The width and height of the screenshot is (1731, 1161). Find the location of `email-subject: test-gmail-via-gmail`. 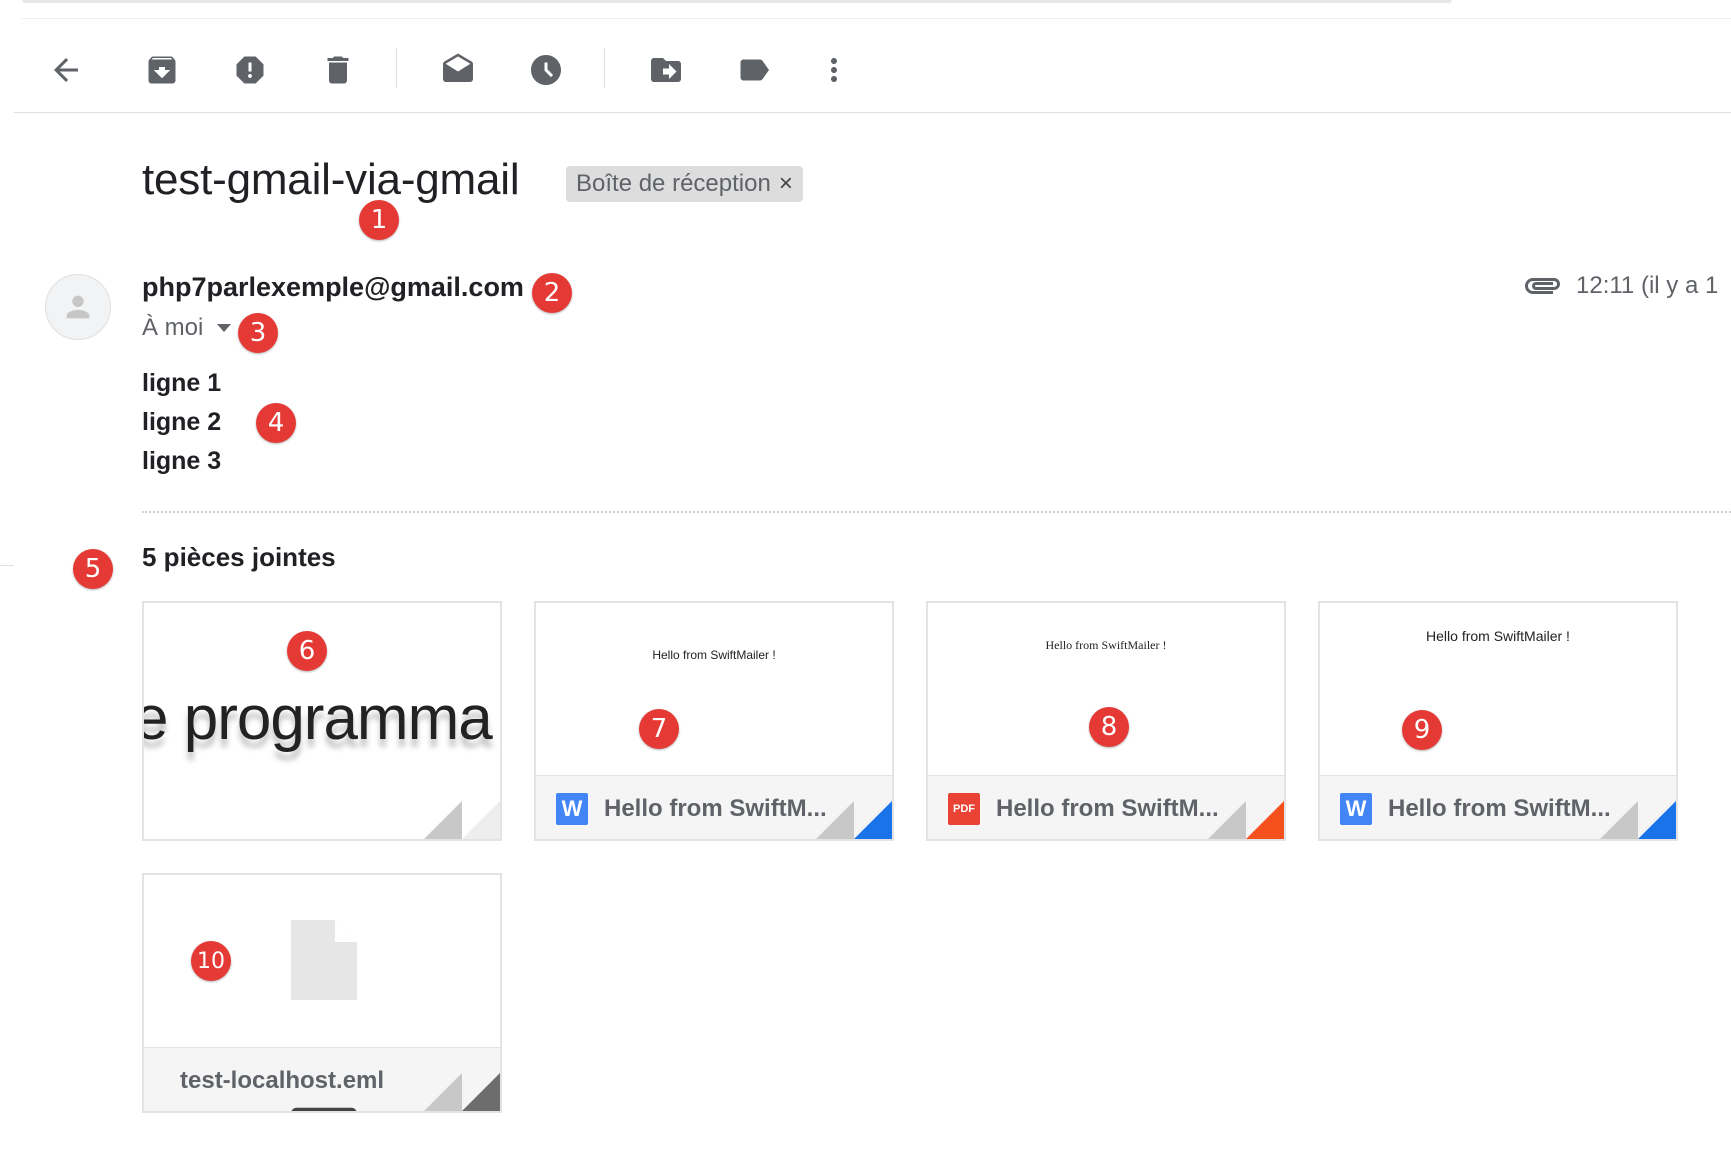

email-subject: test-gmail-via-gmail is located at coordinates (331, 179).